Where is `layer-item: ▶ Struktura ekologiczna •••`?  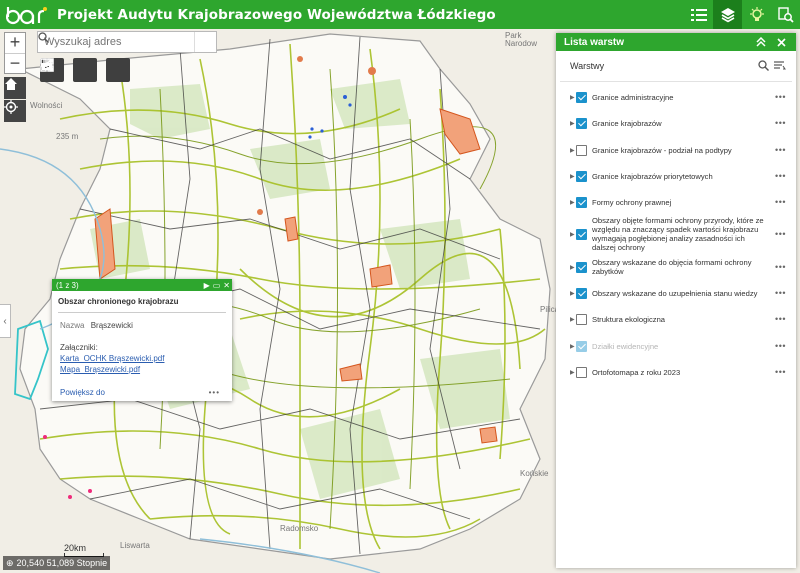 layer-item: ▶ Struktura ekologiczna ••• is located at coordinates (676, 319).